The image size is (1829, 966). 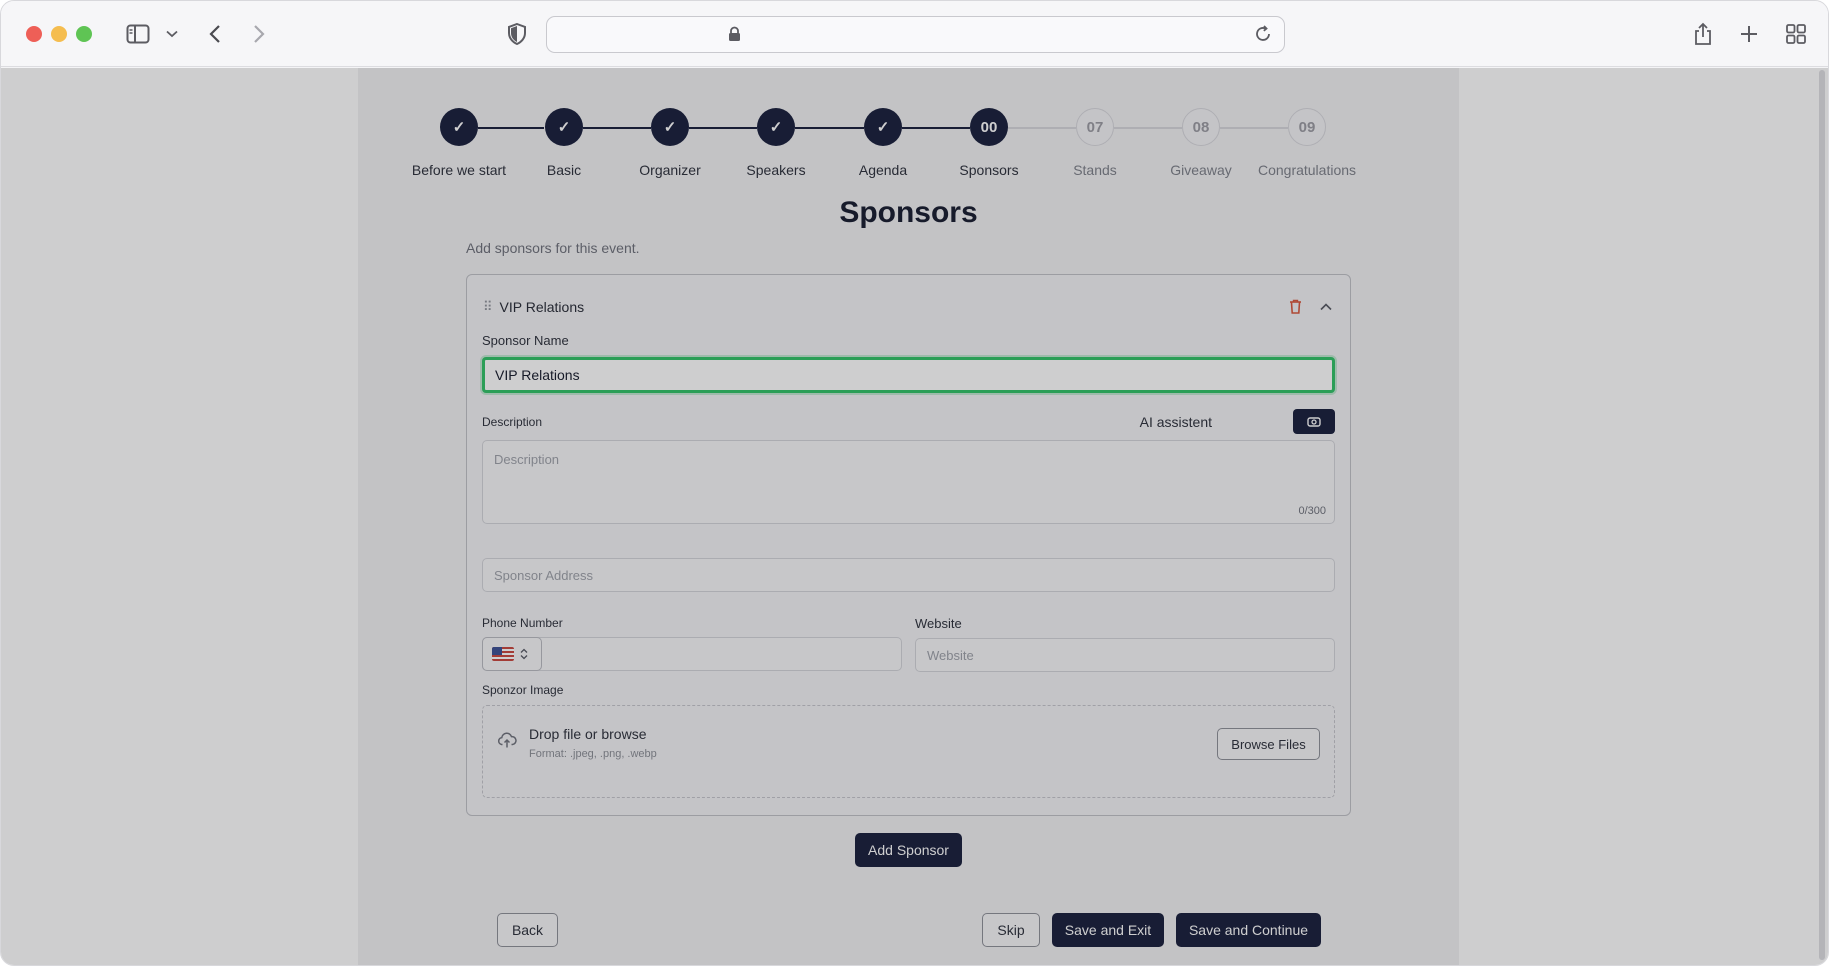 I want to click on description-label: Description, so click(x=512, y=422).